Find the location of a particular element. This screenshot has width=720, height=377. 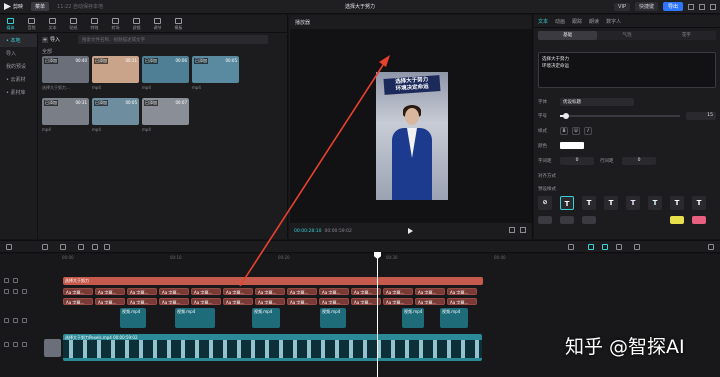

ratio-icon is located at coordinates (512, 230).